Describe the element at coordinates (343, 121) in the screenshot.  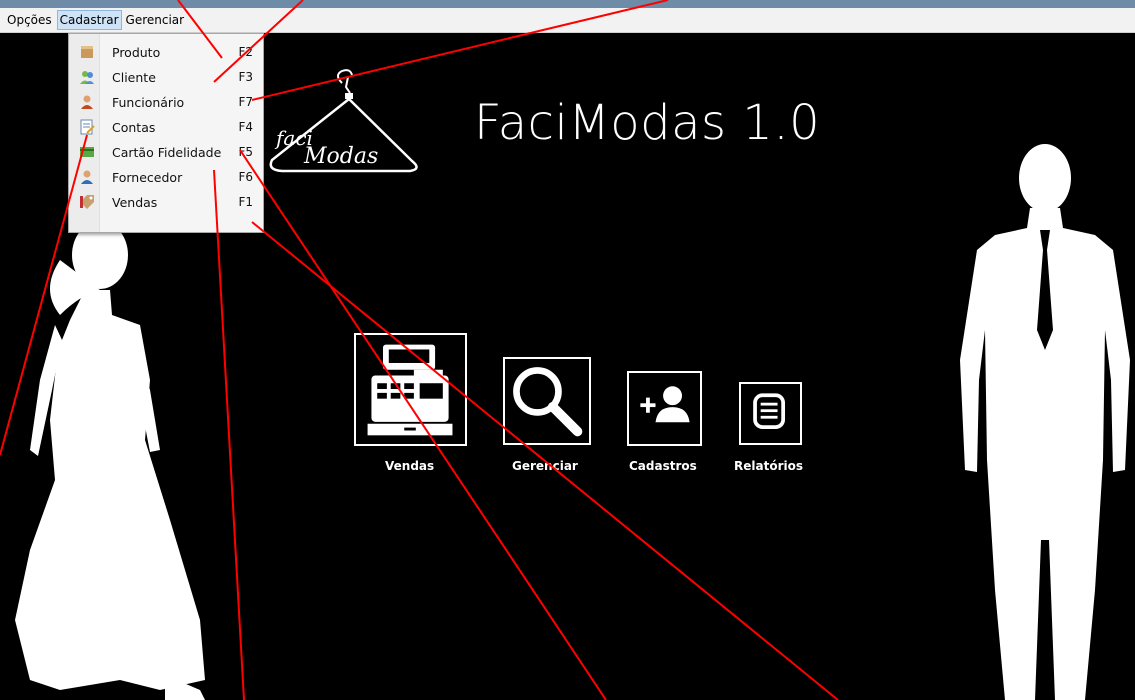
I see `facimodas-logo: faci Modas` at that location.